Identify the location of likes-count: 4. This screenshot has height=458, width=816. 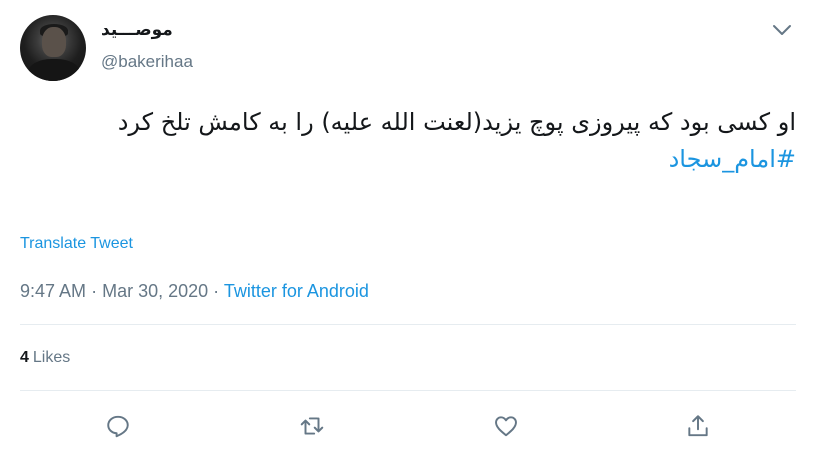
(24, 357).